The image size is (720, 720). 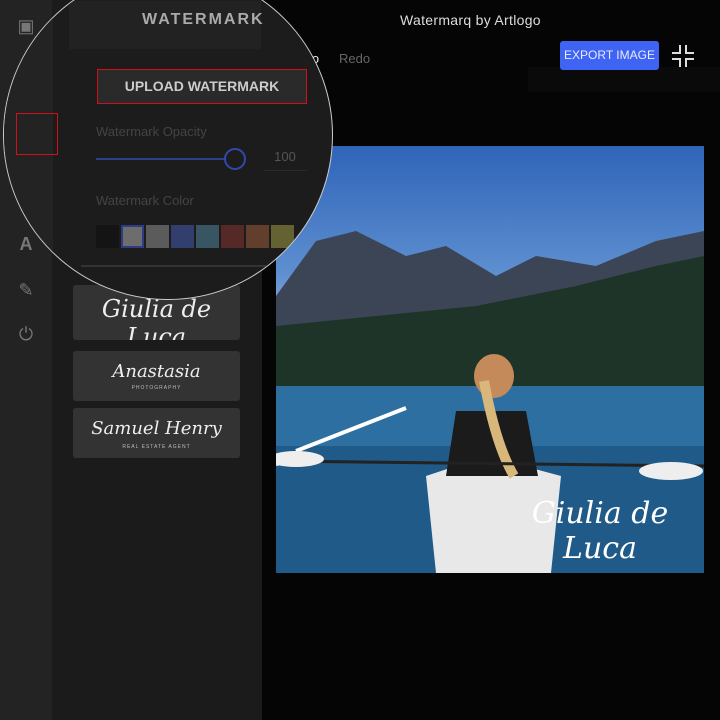 What do you see at coordinates (624, 79) in the screenshot?
I see `secondary-bar` at bounding box center [624, 79].